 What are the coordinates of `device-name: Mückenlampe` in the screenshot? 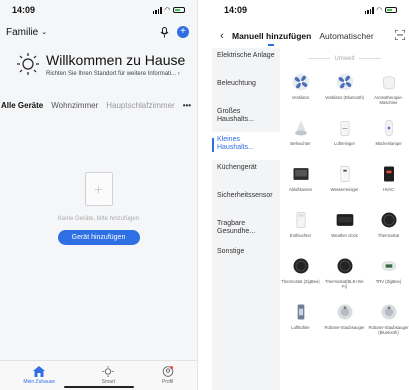 It's located at (388, 143).